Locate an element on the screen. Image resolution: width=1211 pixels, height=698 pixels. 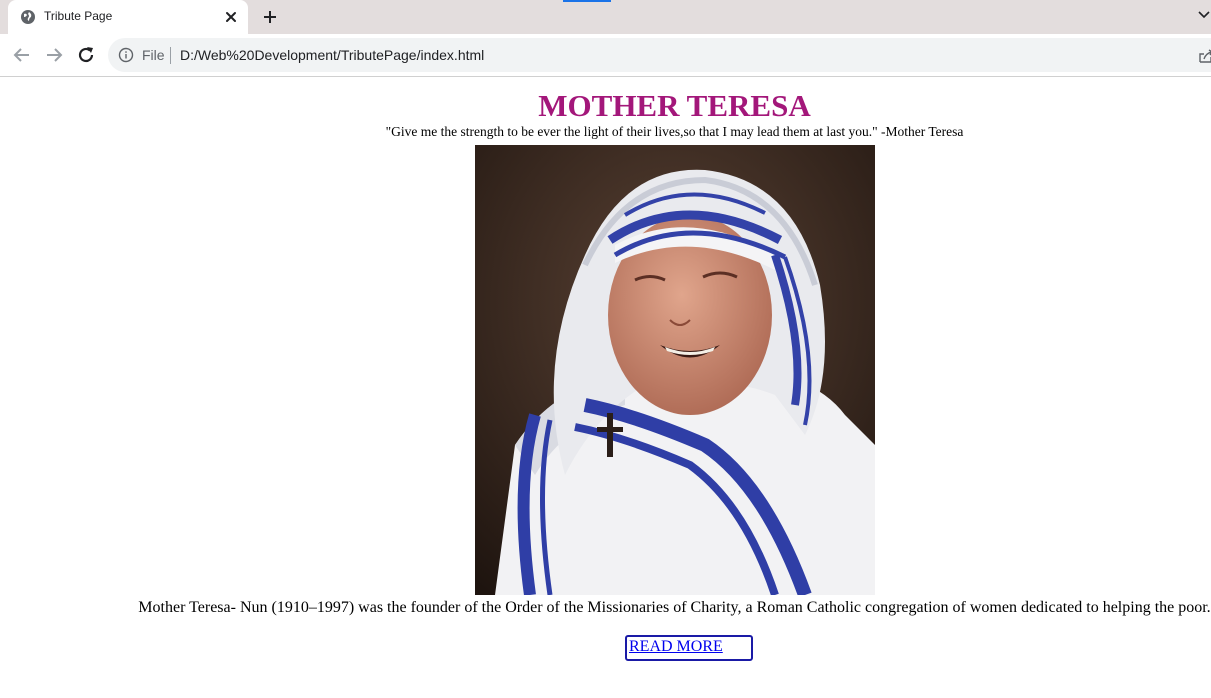
url-scheme: File is located at coordinates (153, 55).